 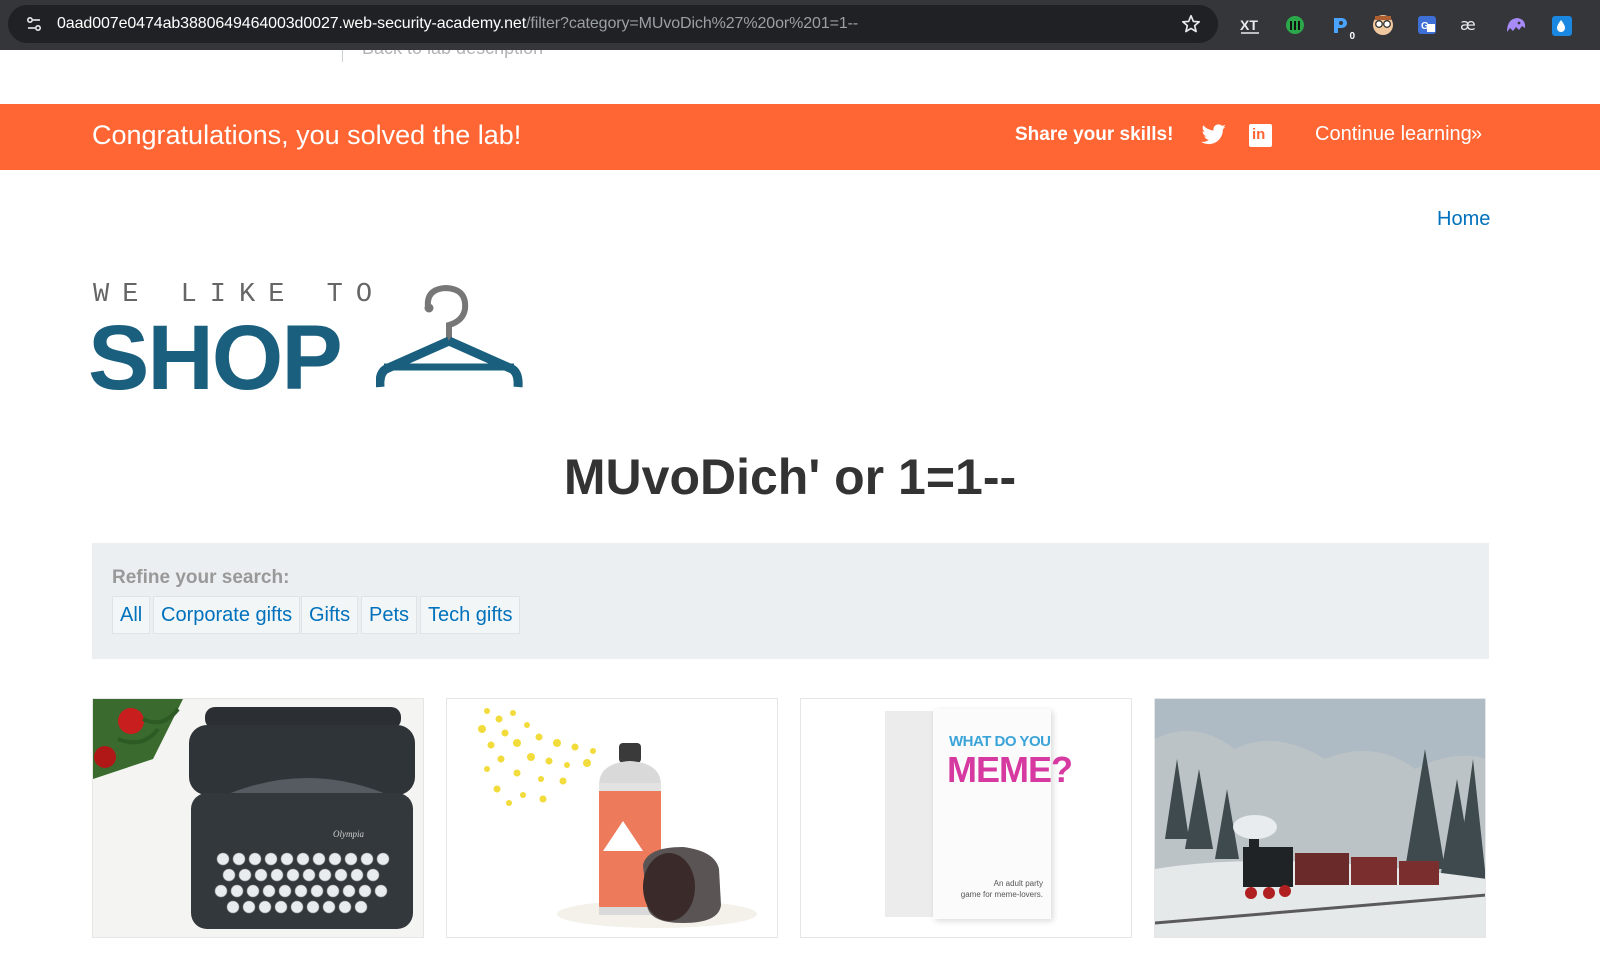 What do you see at coordinates (342, 56) in the screenshot?
I see `header-divider` at bounding box center [342, 56].